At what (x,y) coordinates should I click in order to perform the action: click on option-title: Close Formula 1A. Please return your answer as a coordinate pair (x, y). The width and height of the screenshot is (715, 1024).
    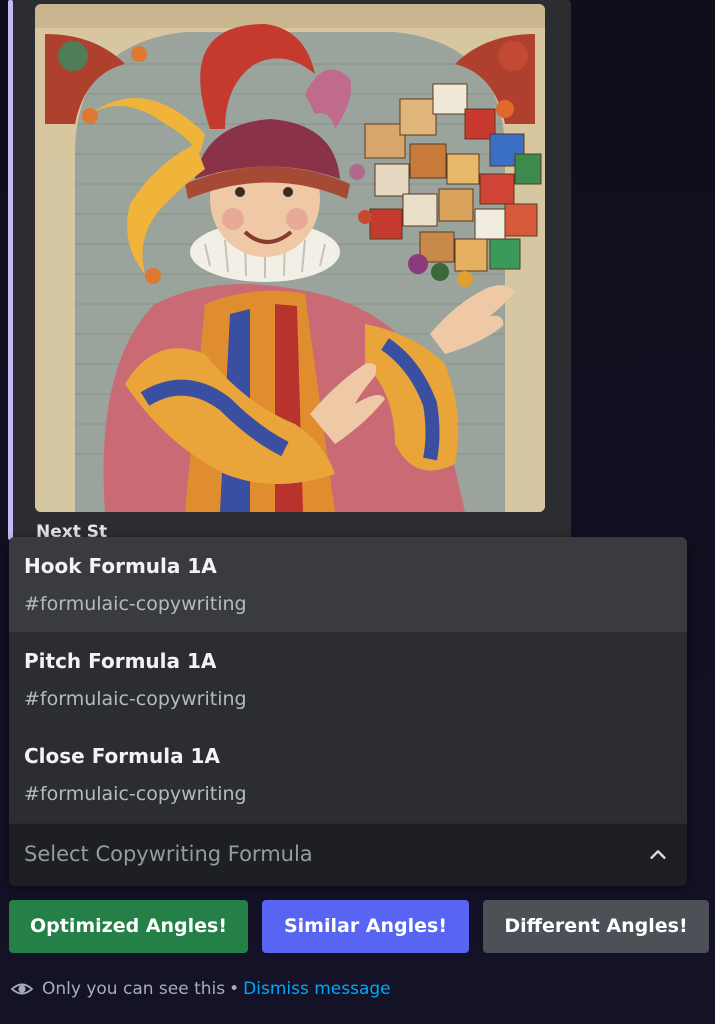
    Looking at the image, I should click on (122, 756).